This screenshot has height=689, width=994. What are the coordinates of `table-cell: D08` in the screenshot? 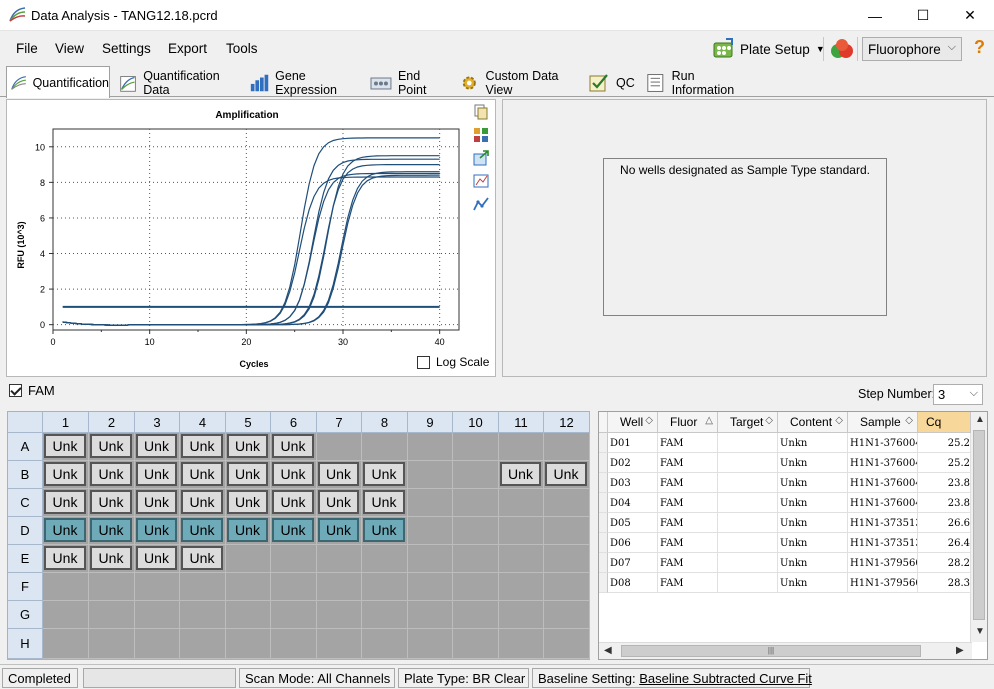 It's located at (633, 583).